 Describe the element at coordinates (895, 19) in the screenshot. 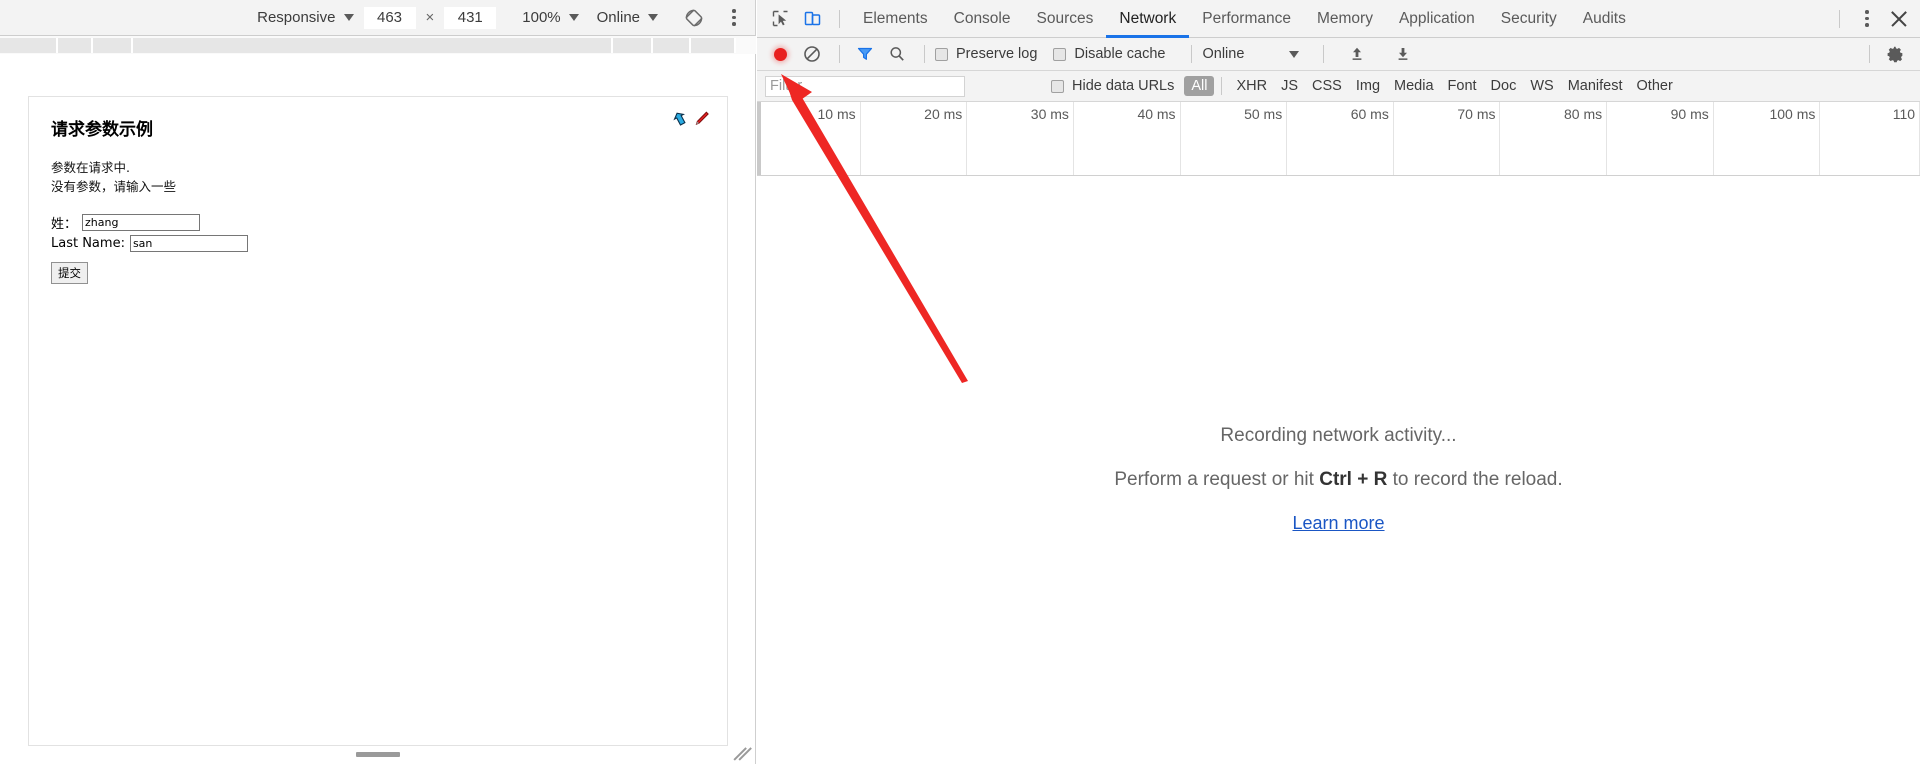

I see `tab-elements: Elements` at that location.